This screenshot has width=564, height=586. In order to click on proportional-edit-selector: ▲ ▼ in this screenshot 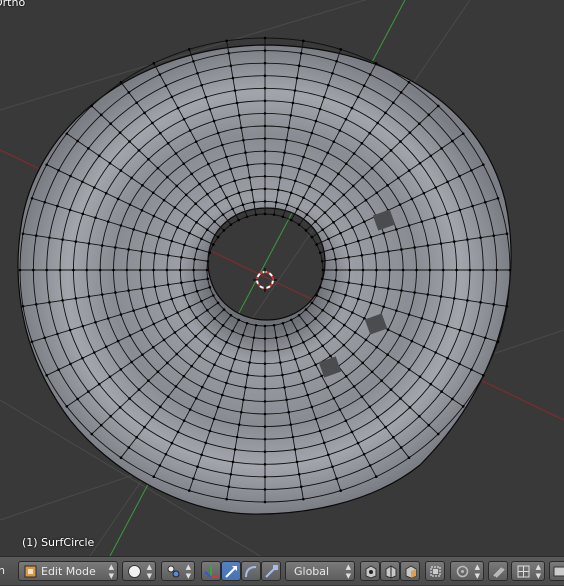, I will do `click(467, 571)`.